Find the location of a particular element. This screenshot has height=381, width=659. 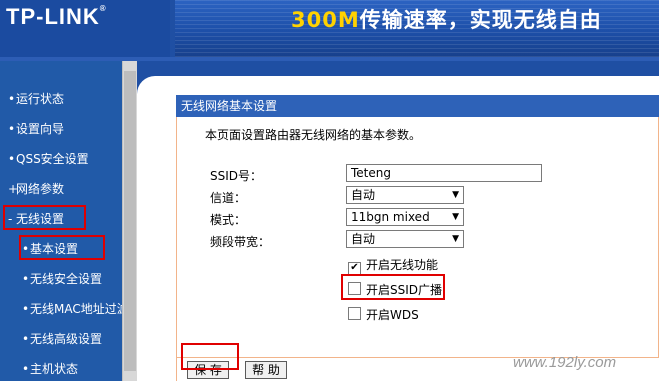

sidebar-item-wireless-security: •无线安全设置 is located at coordinates (62, 279).